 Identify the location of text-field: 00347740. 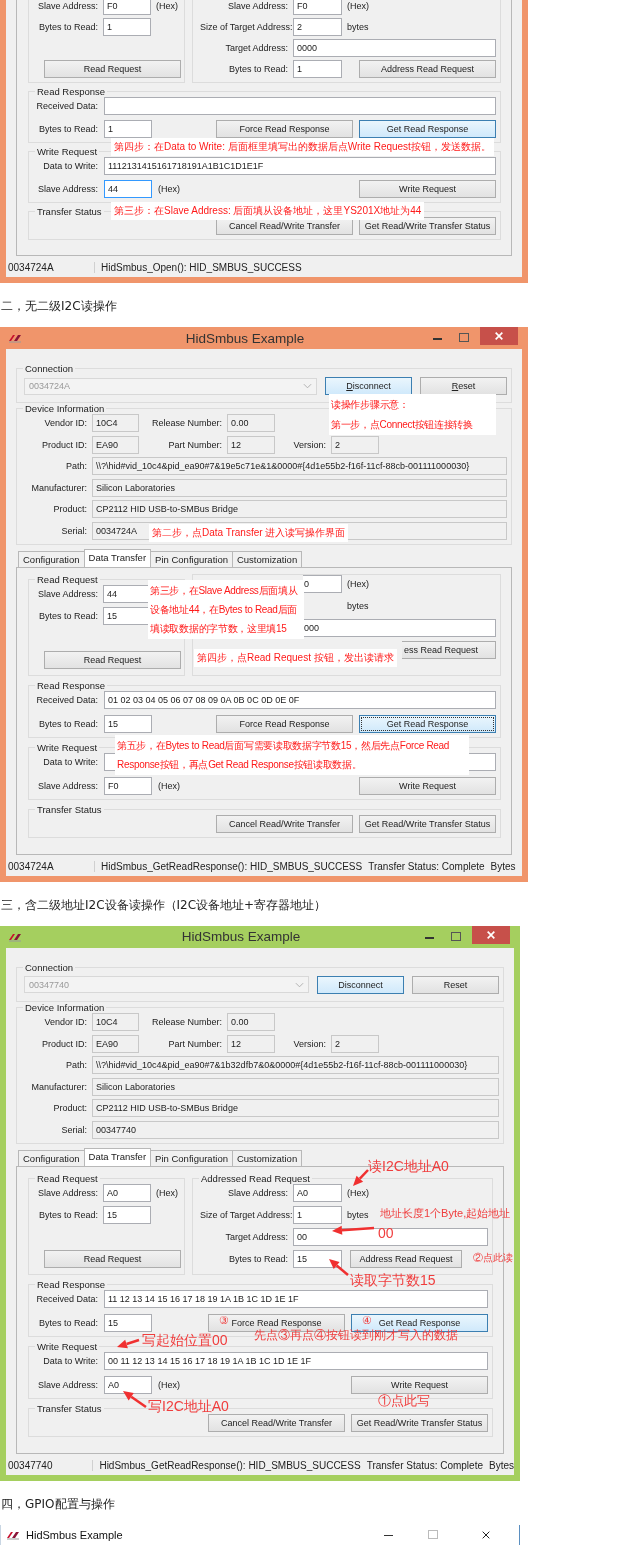
(295, 1129).